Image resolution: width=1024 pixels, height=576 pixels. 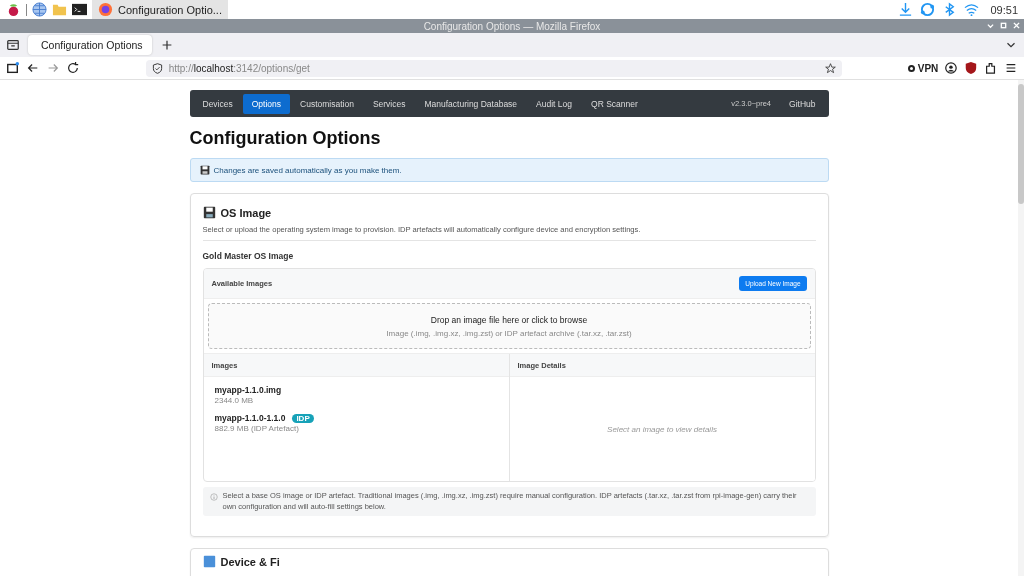 I want to click on terminal-icon, so click(x=79, y=9).